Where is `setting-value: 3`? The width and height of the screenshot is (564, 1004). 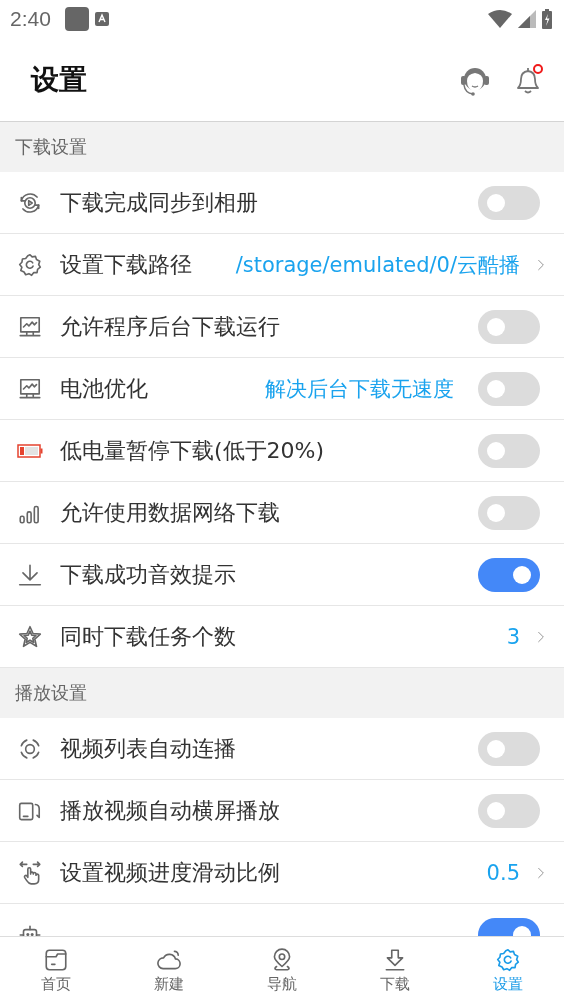 setting-value: 3 is located at coordinates (513, 636).